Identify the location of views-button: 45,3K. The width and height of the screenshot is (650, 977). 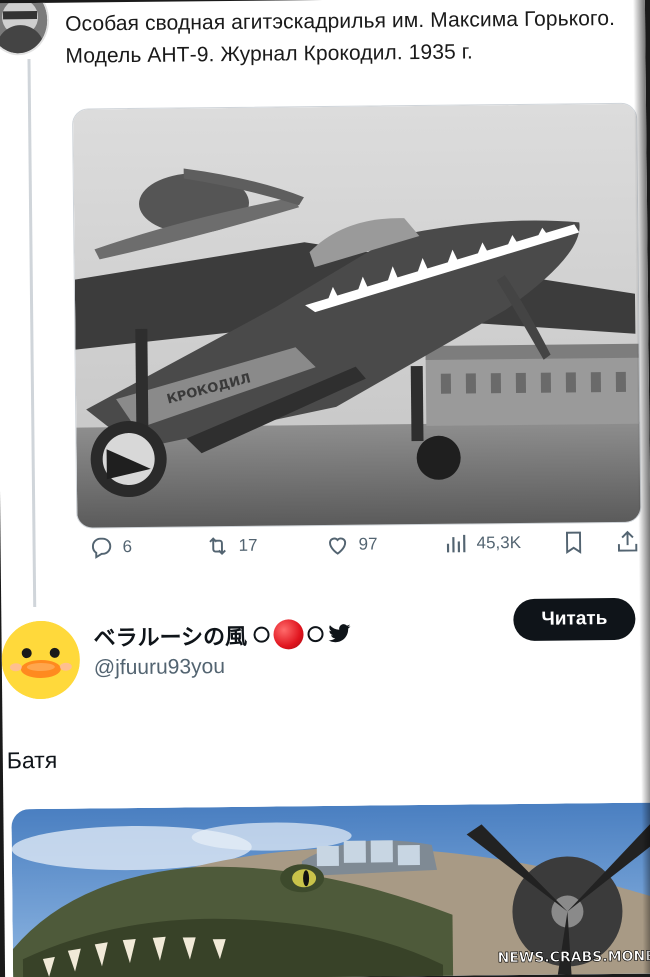
(481, 543).